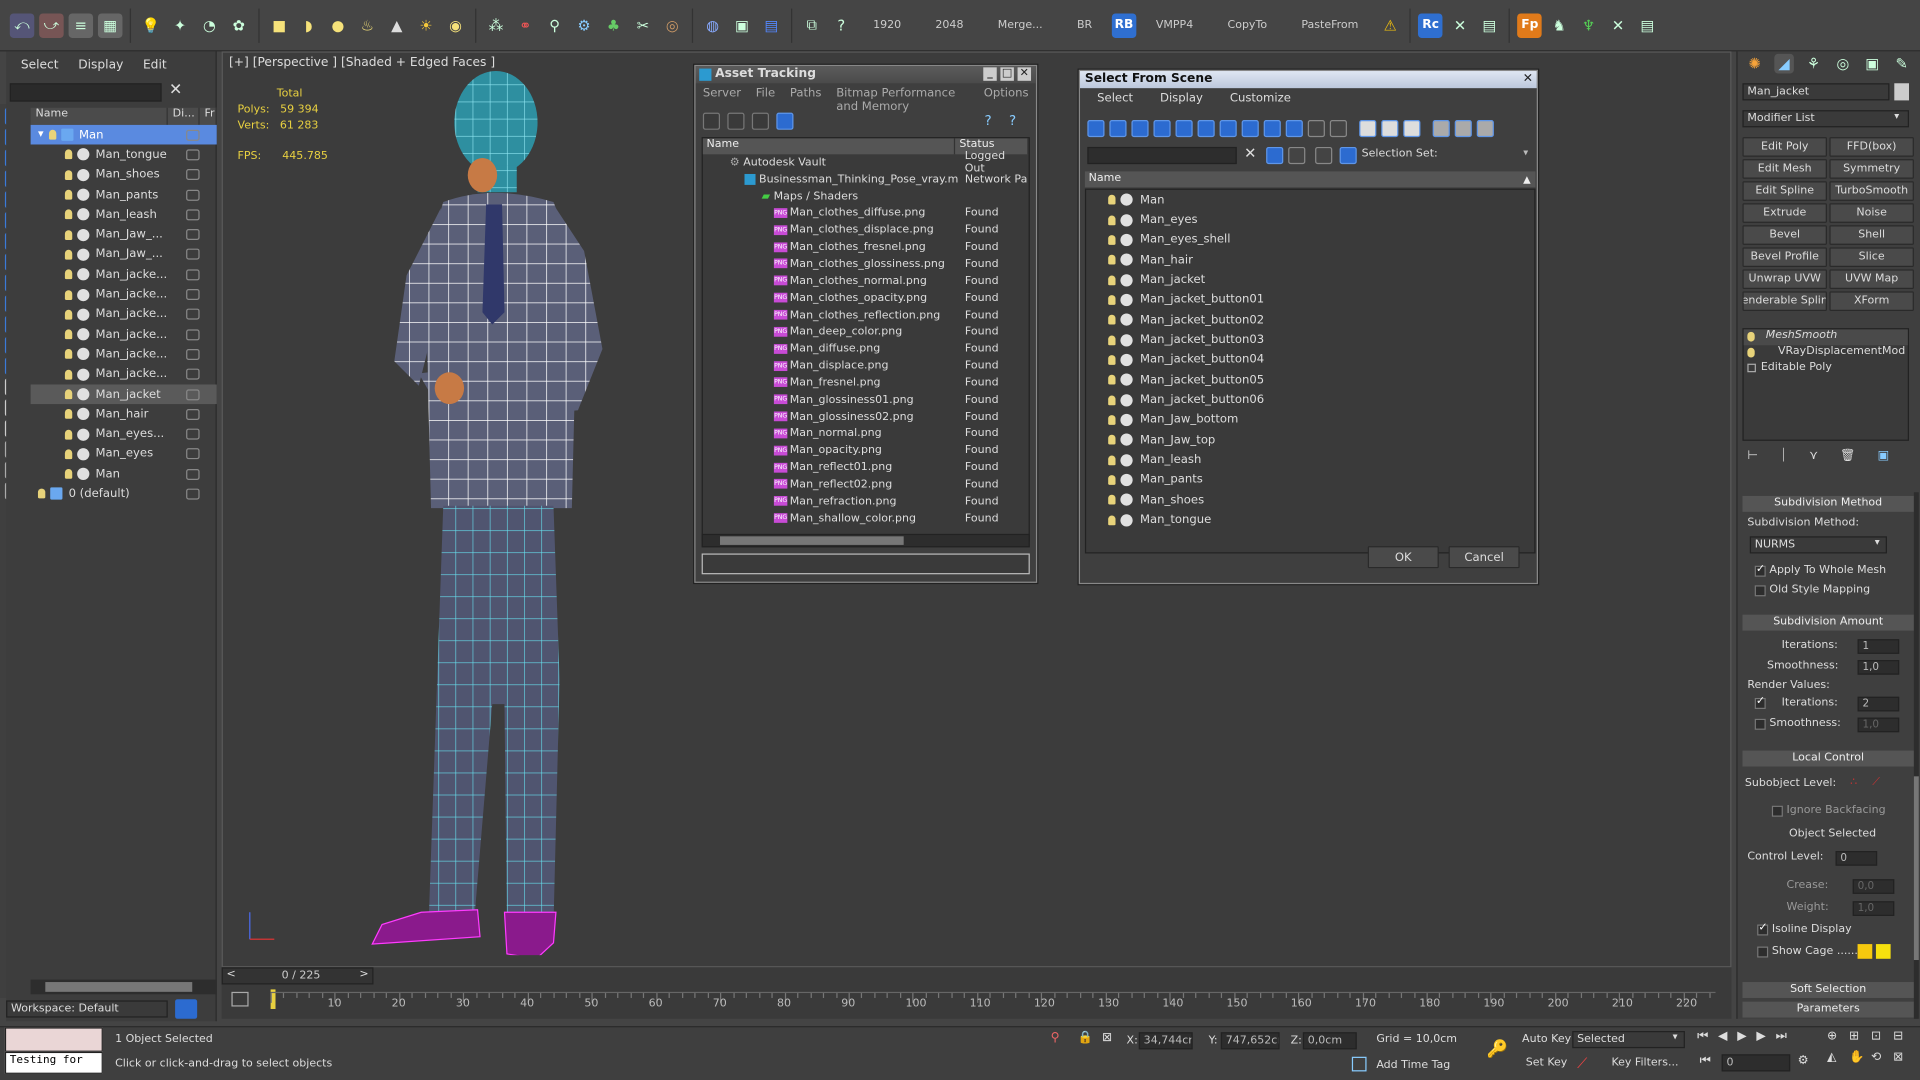  What do you see at coordinates (866, 518) in the screenshot?
I see `asset-file-row: PNG Man_shallow_color.png Found` at bounding box center [866, 518].